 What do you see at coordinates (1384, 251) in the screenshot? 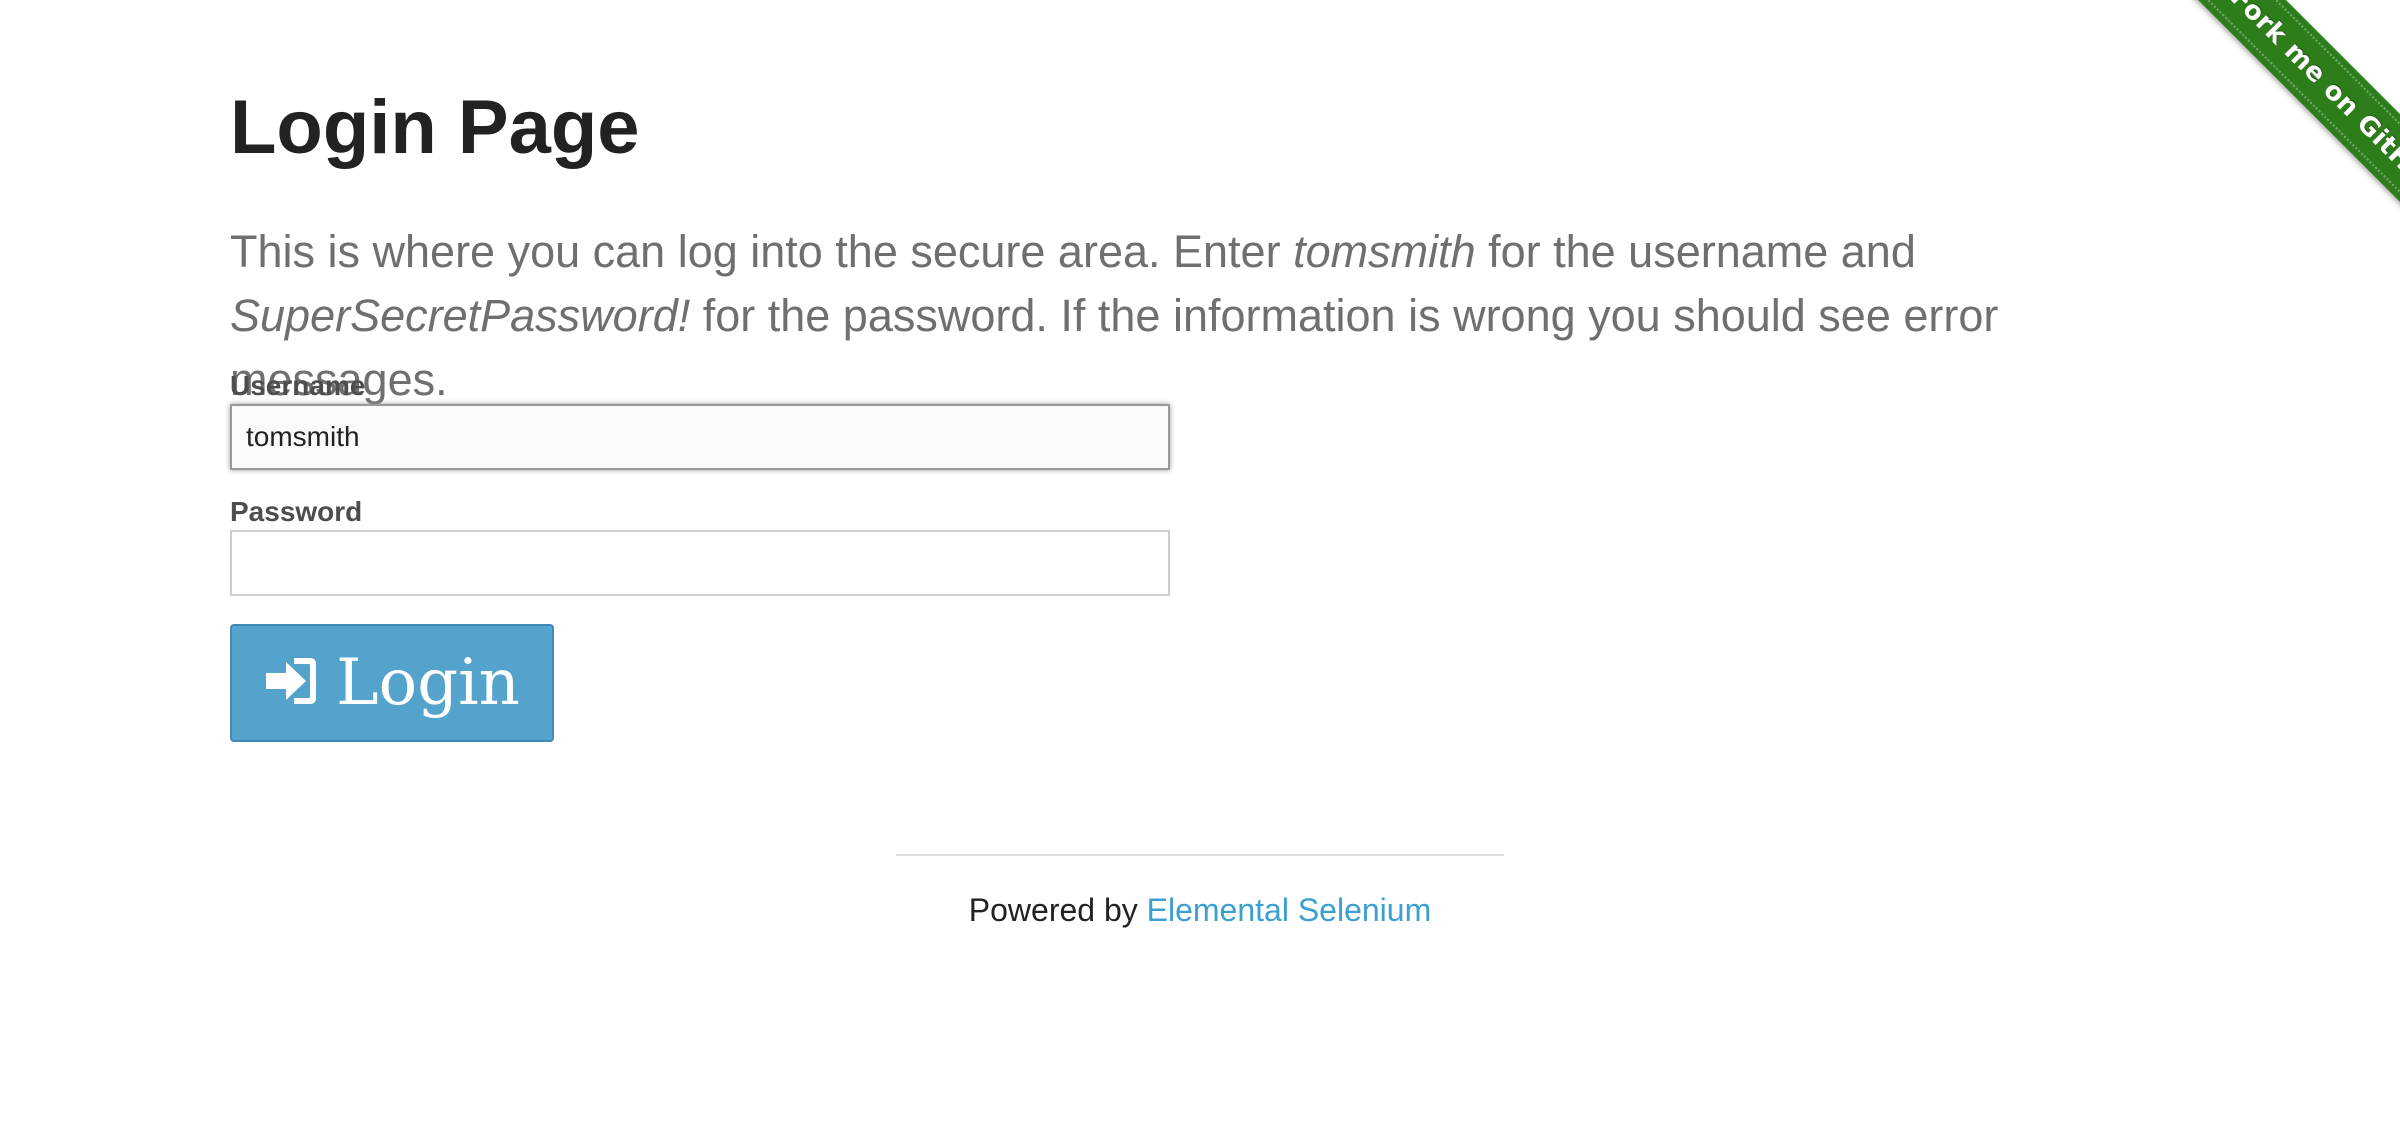
I see `username-hint: tomsmith` at bounding box center [1384, 251].